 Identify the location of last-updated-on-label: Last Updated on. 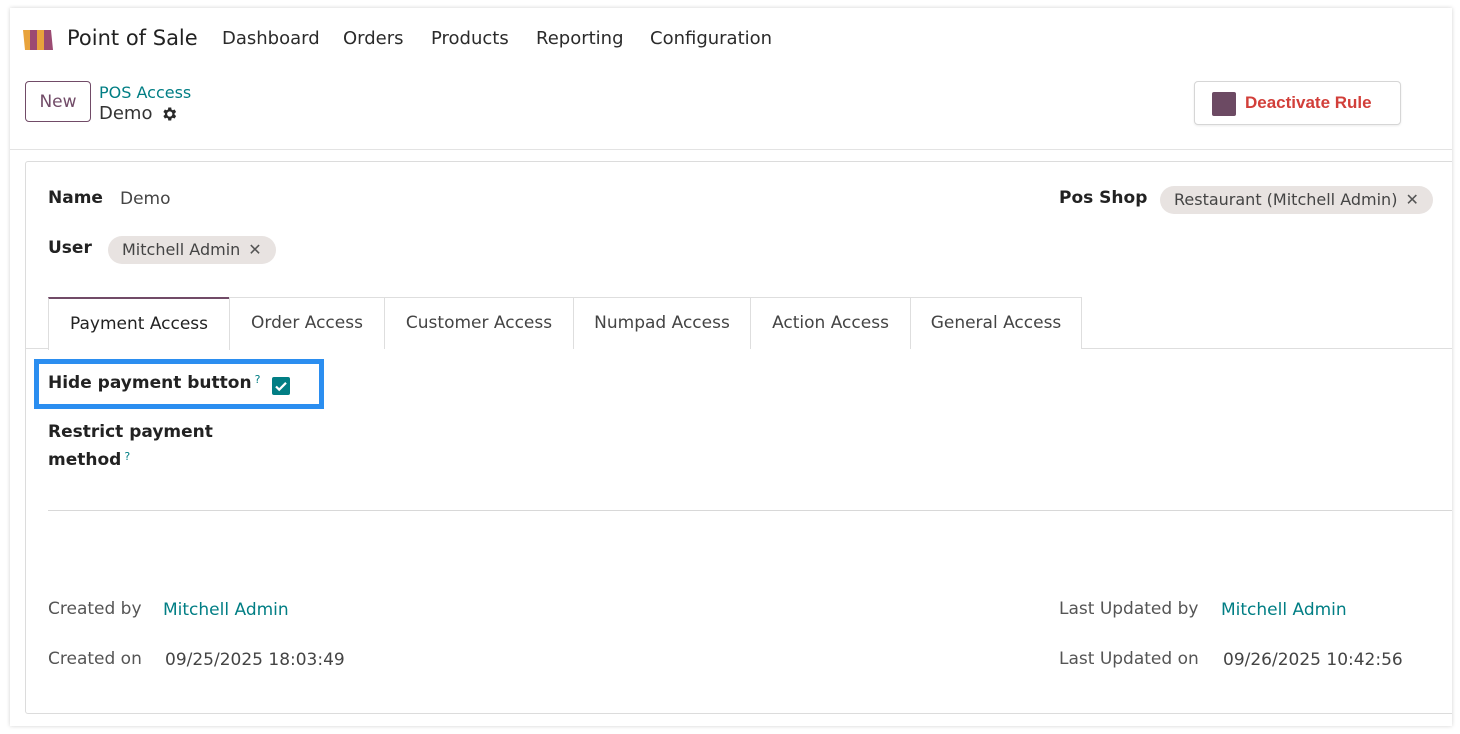
(1129, 659).